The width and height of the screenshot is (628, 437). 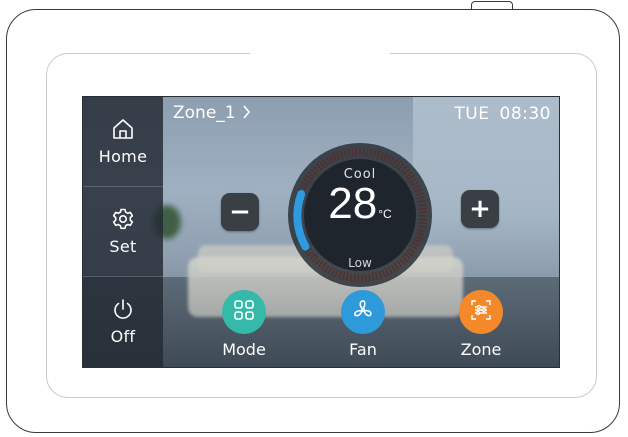 I want to click on grid-icon, so click(x=244, y=312).